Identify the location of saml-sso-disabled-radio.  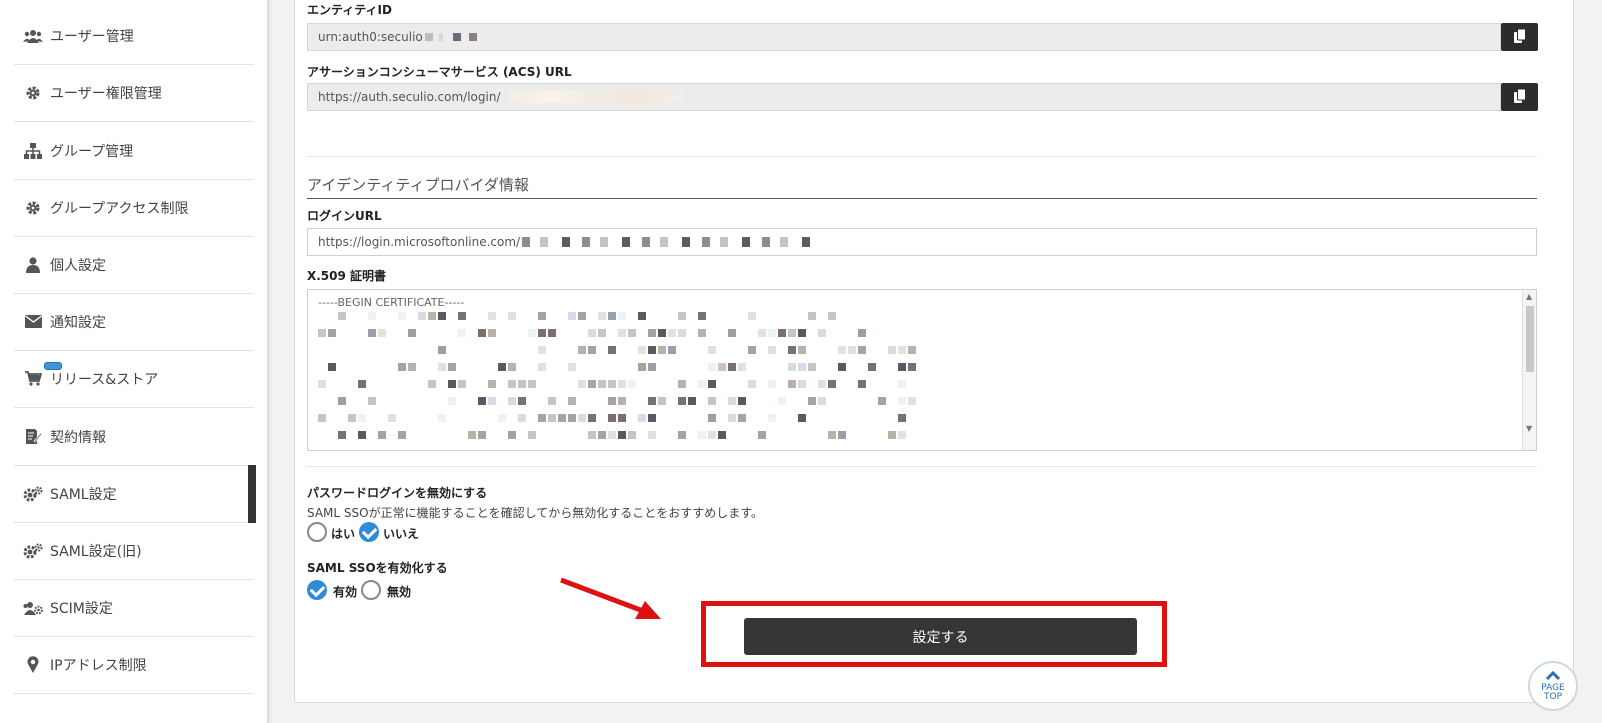
(371, 590).